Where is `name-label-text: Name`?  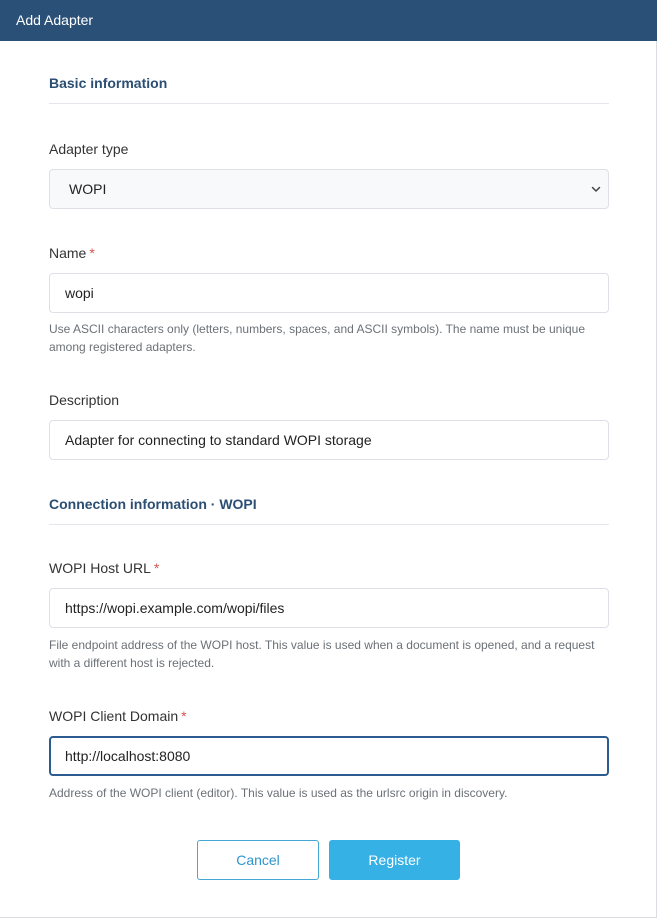 name-label-text: Name is located at coordinates (68, 253).